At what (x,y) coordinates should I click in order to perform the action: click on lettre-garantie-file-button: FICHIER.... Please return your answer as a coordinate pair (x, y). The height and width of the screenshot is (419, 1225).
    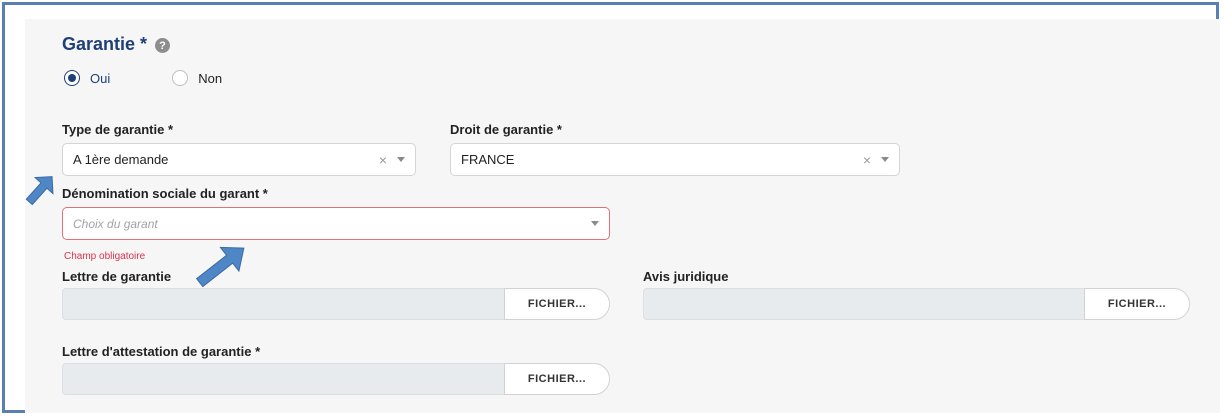
    Looking at the image, I should click on (557, 304).